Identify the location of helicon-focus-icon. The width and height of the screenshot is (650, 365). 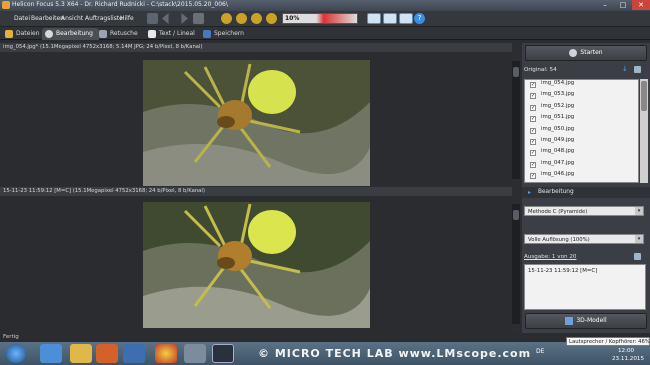
(223, 353).